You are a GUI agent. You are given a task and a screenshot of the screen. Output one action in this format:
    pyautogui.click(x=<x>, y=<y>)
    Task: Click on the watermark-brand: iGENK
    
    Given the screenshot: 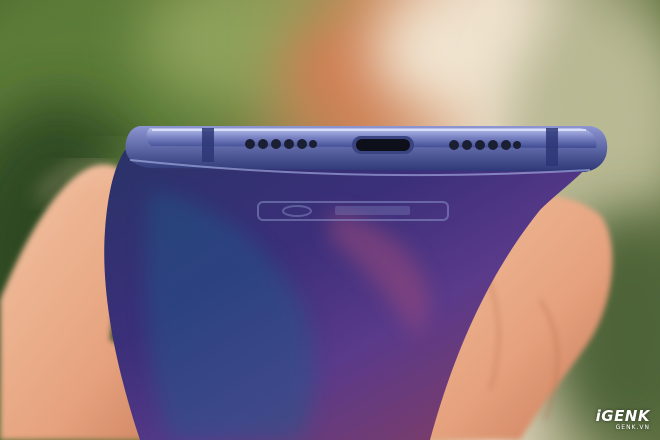 What is the action you would take?
    pyautogui.click(x=622, y=416)
    